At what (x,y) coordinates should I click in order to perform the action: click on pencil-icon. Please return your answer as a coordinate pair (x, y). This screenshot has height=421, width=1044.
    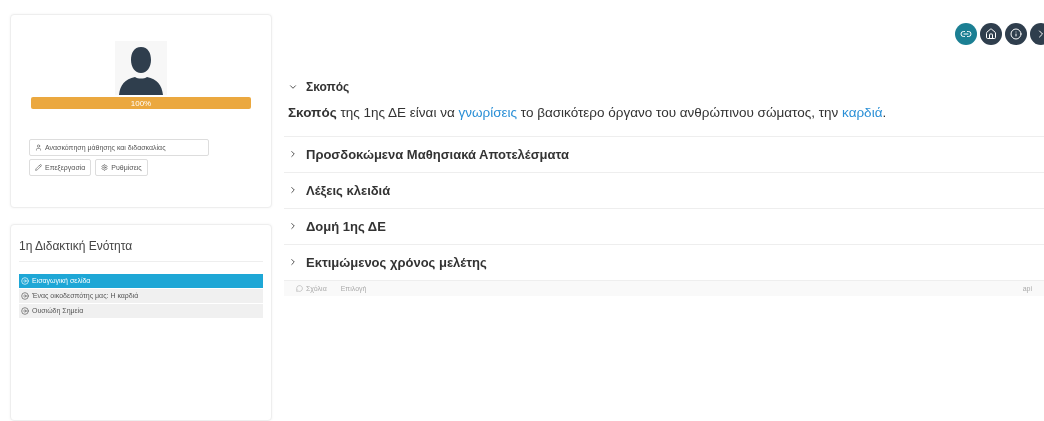
    Looking at the image, I should click on (38, 167).